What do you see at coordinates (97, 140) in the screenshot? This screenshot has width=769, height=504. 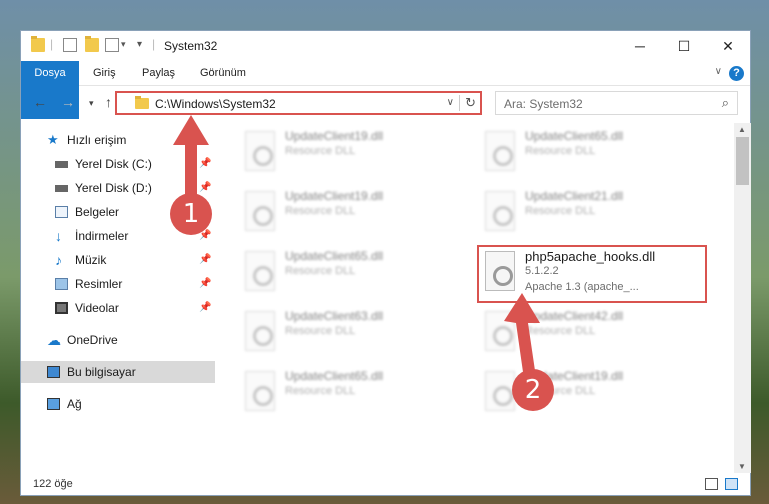 I see `sidebar-item-label: Hızlı erişim` at bounding box center [97, 140].